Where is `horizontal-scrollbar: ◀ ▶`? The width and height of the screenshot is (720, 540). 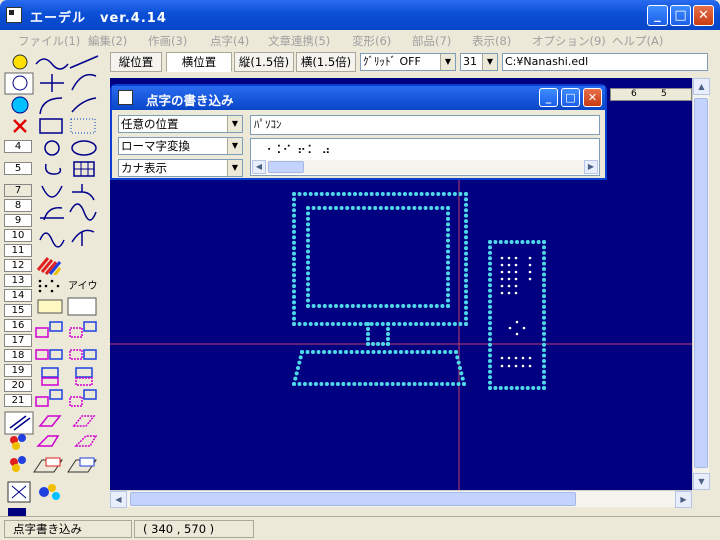 horizontal-scrollbar: ◀ ▶ is located at coordinates (401, 499).